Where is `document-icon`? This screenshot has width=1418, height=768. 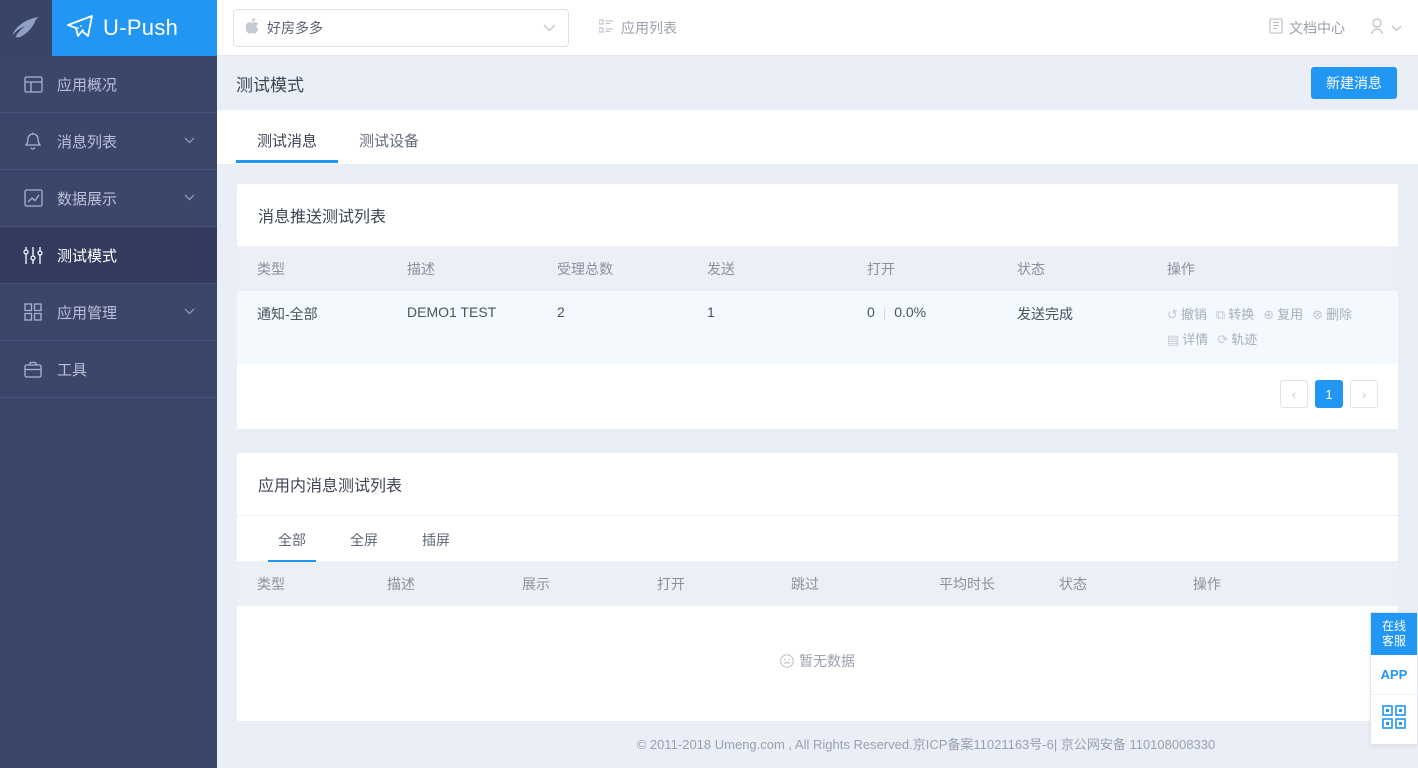
document-icon is located at coordinates (1276, 27).